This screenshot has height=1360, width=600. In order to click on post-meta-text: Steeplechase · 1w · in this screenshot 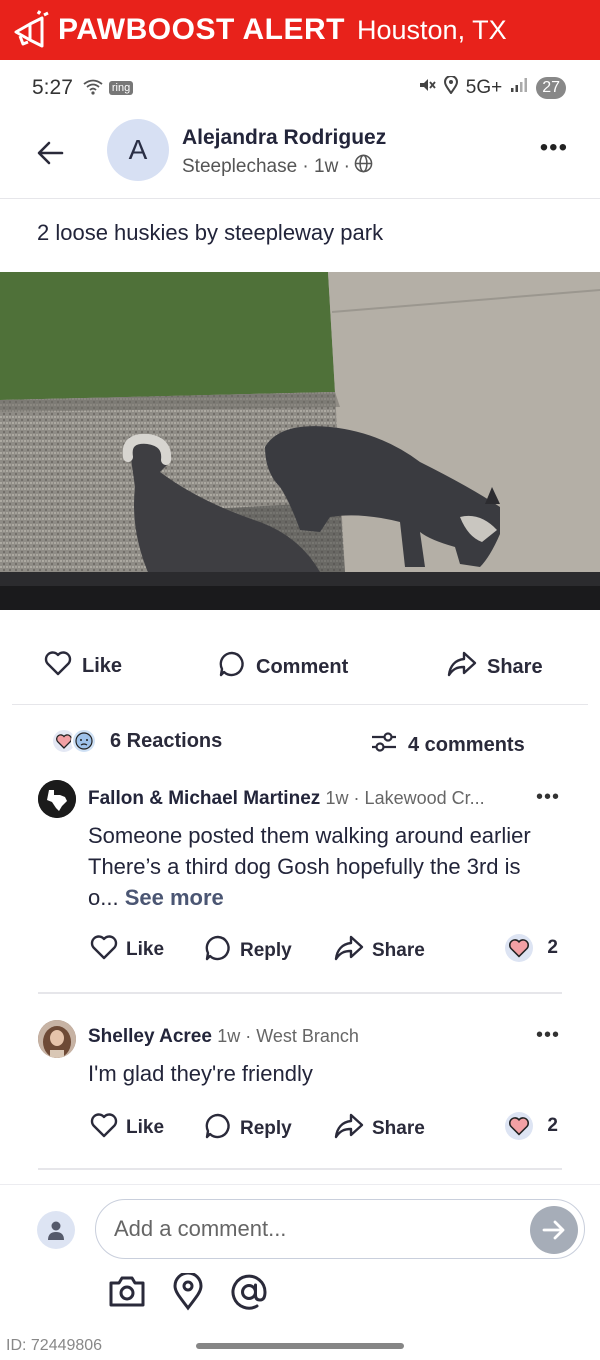, I will do `click(266, 166)`.